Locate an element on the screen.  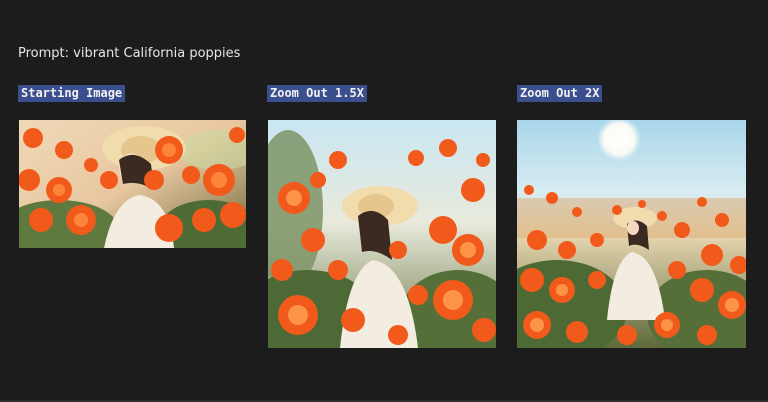
label-zoom-out-2x: Zoom Out 2X is located at coordinates (560, 93).